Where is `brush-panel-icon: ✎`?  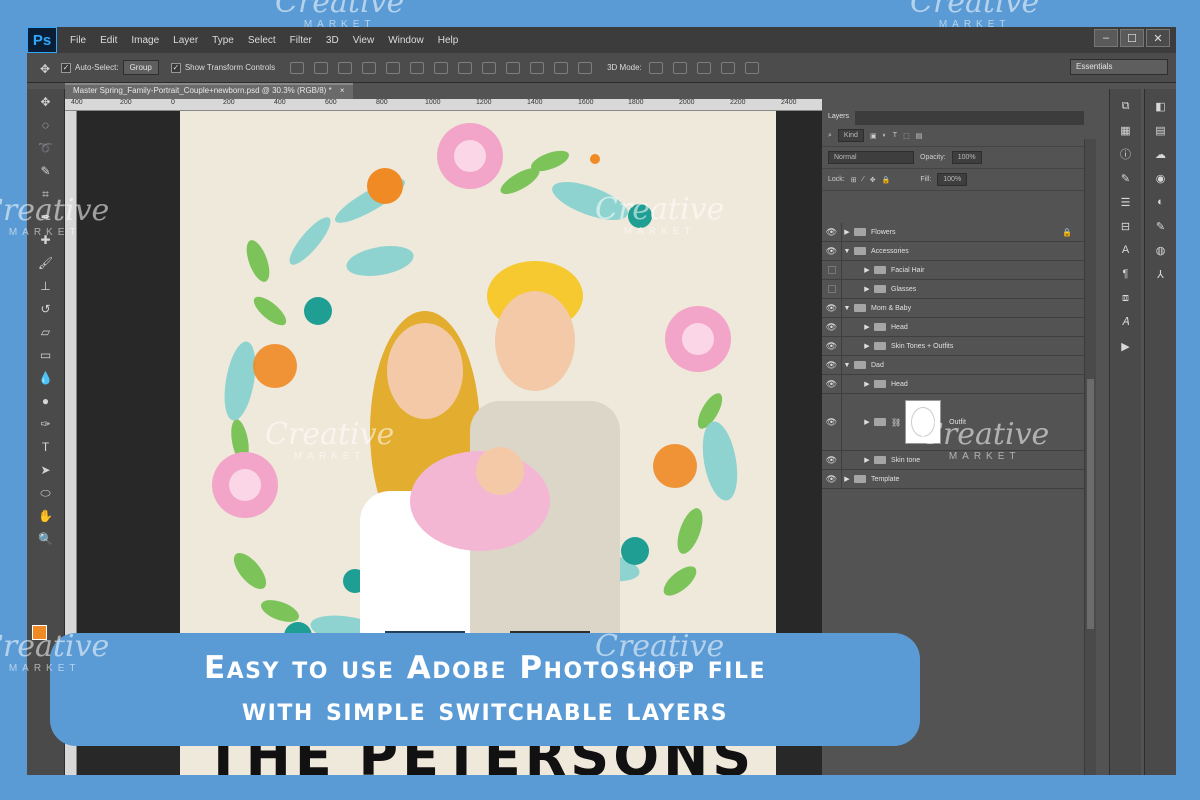 brush-panel-icon: ✎ is located at coordinates (1126, 178).